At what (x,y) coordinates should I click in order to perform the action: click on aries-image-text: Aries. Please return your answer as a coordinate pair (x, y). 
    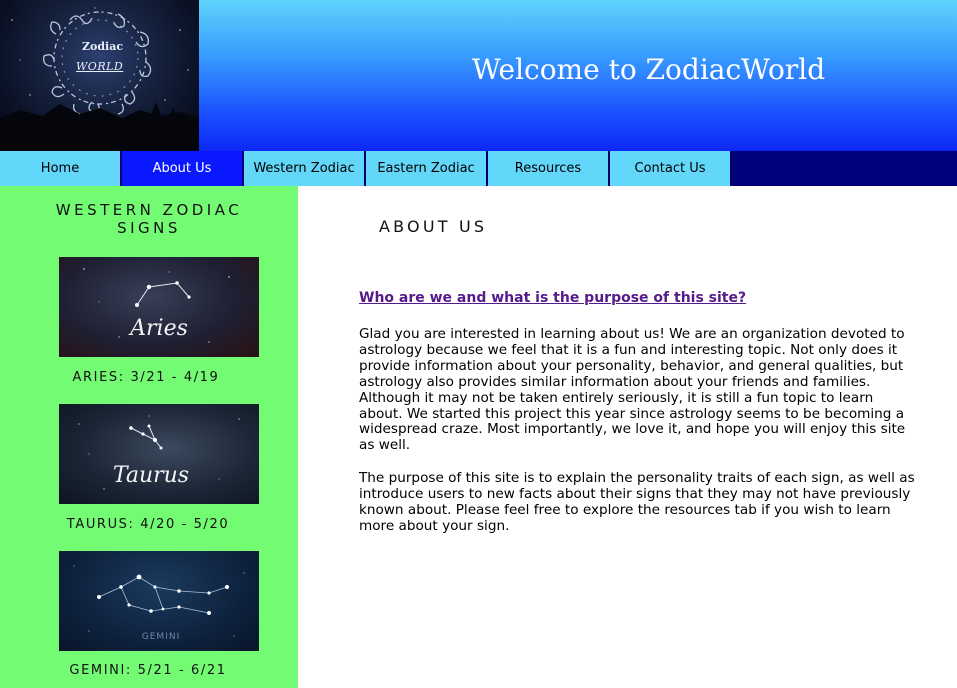
    Looking at the image, I should click on (158, 328).